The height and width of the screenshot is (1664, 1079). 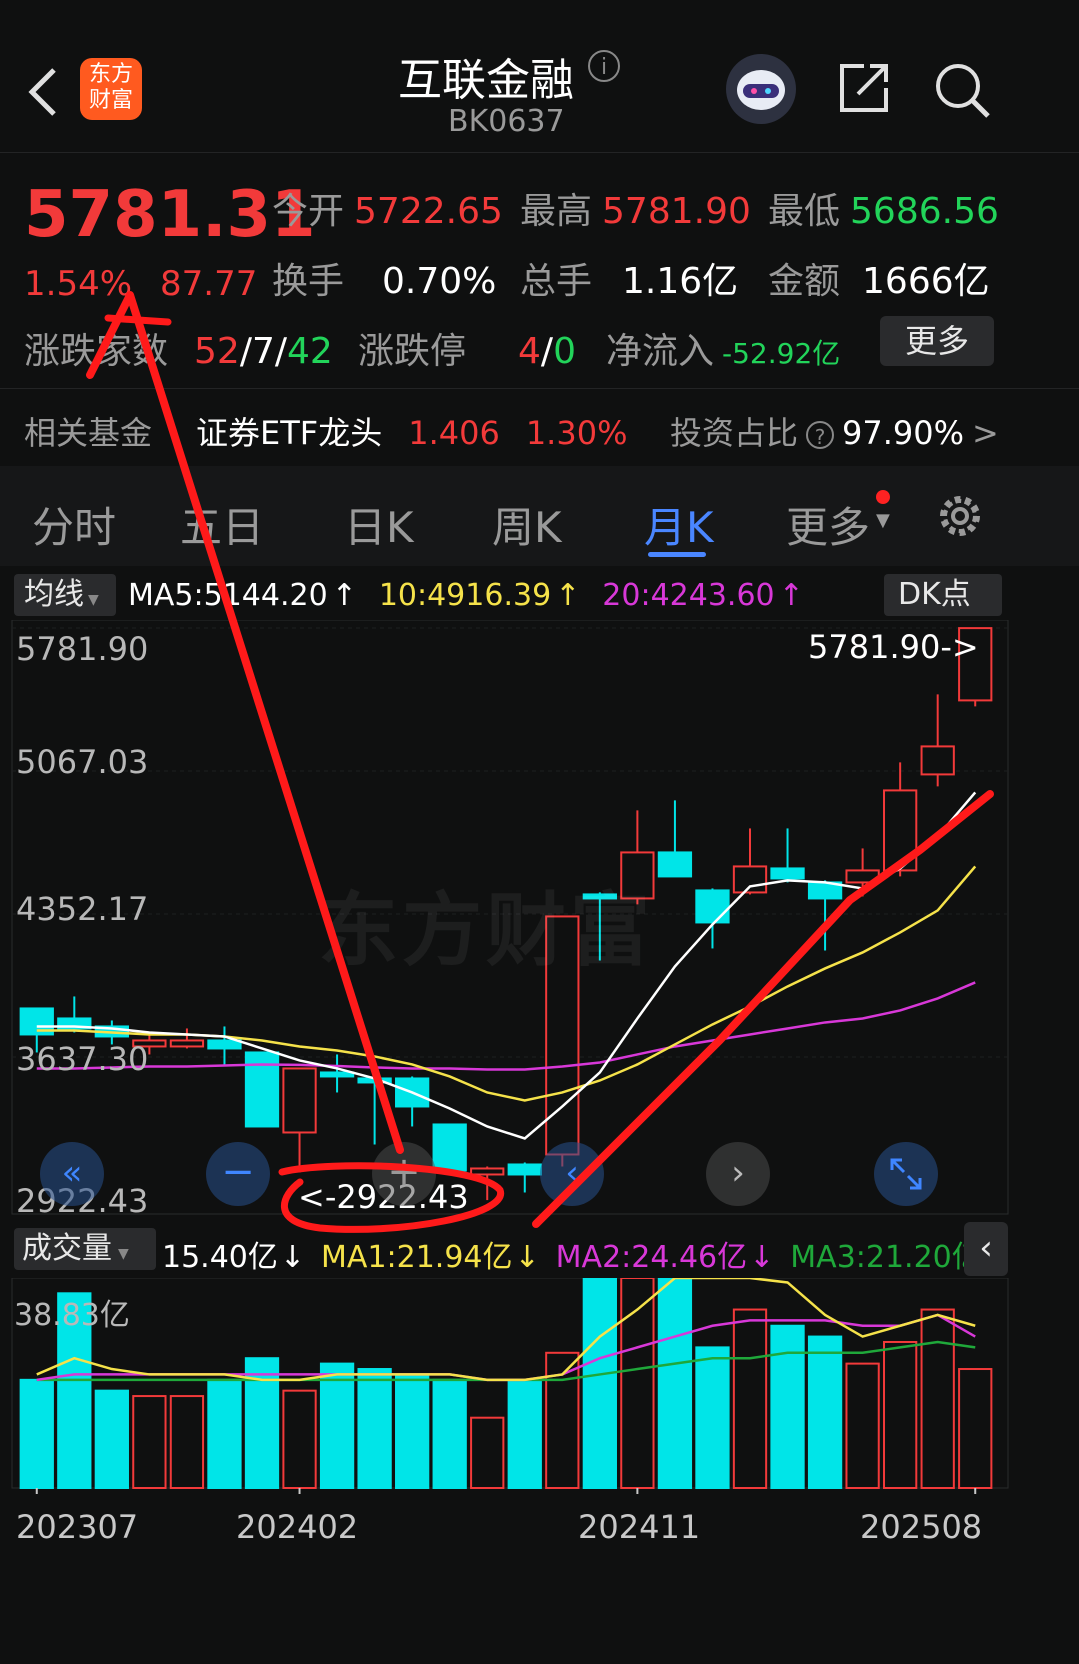 What do you see at coordinates (572, 1174) in the screenshot?
I see `scroll-left-button: ‹` at bounding box center [572, 1174].